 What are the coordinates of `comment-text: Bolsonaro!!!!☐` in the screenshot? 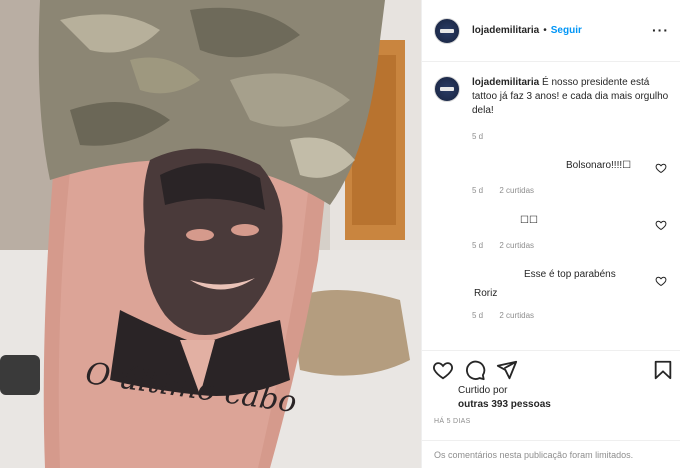 It's located at (599, 165).